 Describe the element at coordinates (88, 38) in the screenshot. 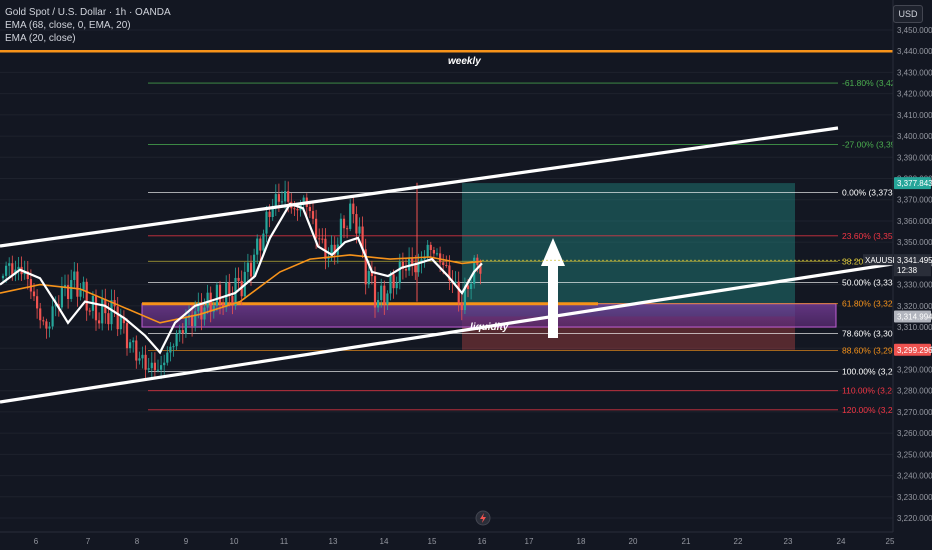

I see `ema-20-legend: EMA (20, close)` at that location.